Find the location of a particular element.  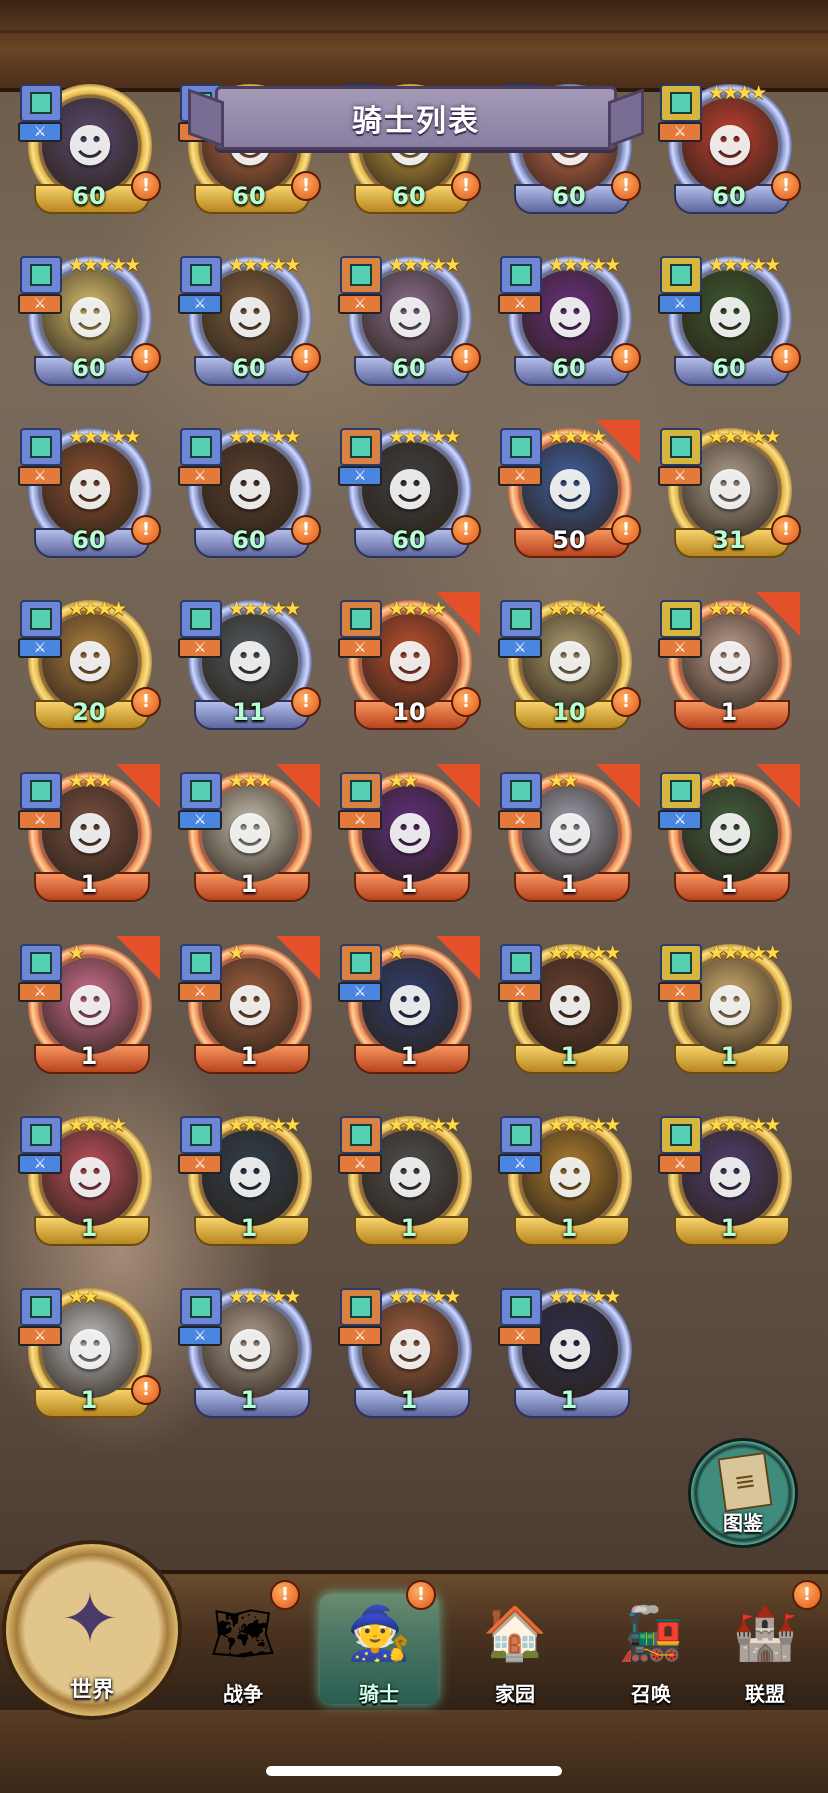

nav-tab-war: 🗺 战争 ! is located at coordinates (243, 1643).